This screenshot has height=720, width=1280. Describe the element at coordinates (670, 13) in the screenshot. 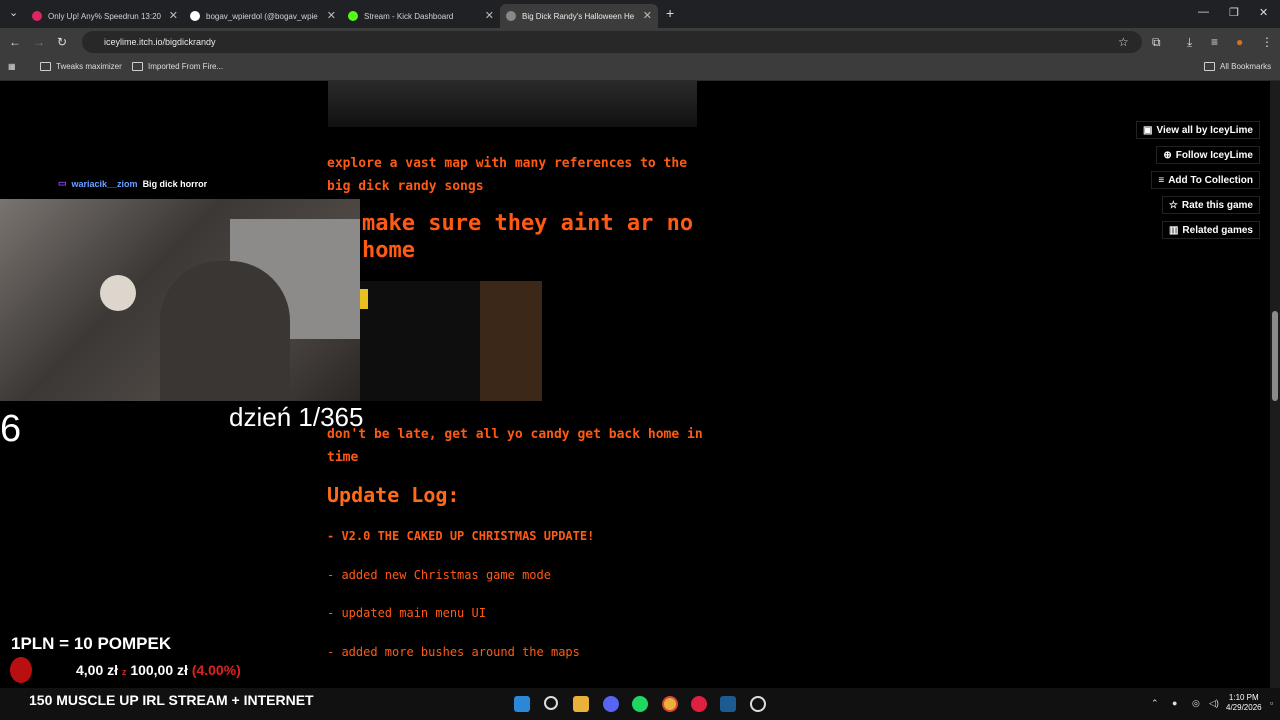

I see `new-tab-icon: +` at that location.